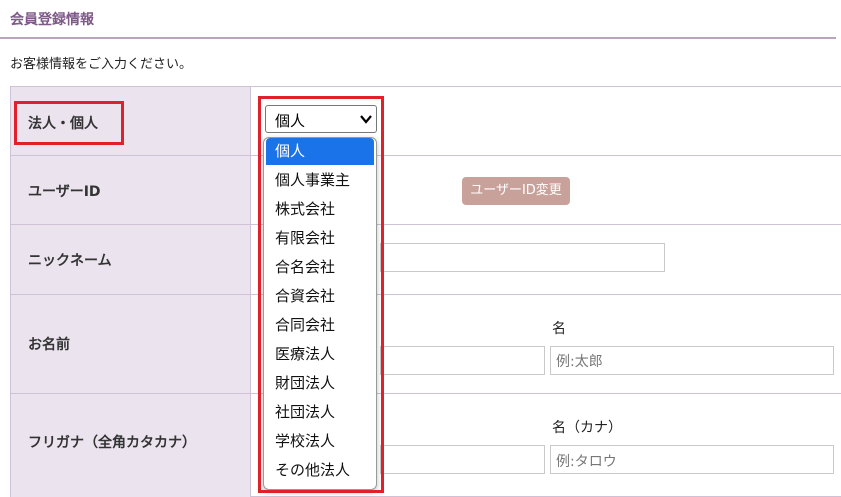 This screenshot has height=497, width=841. What do you see at coordinates (462, 459) in the screenshot?
I see `family-kana-input` at bounding box center [462, 459].